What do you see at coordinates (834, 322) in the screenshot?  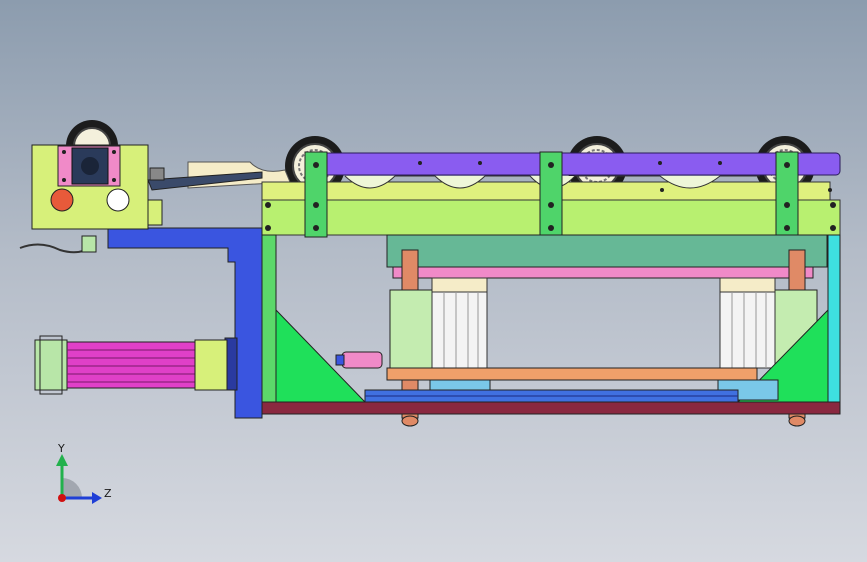 I see `right-side-frame` at bounding box center [834, 322].